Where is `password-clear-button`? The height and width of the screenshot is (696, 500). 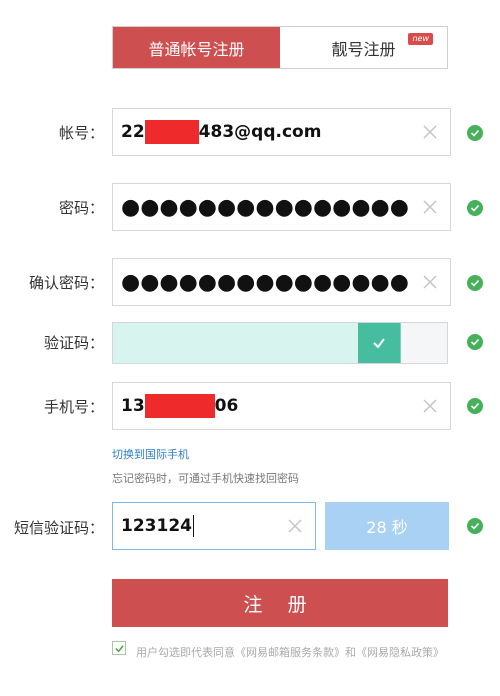 password-clear-button is located at coordinates (430, 207).